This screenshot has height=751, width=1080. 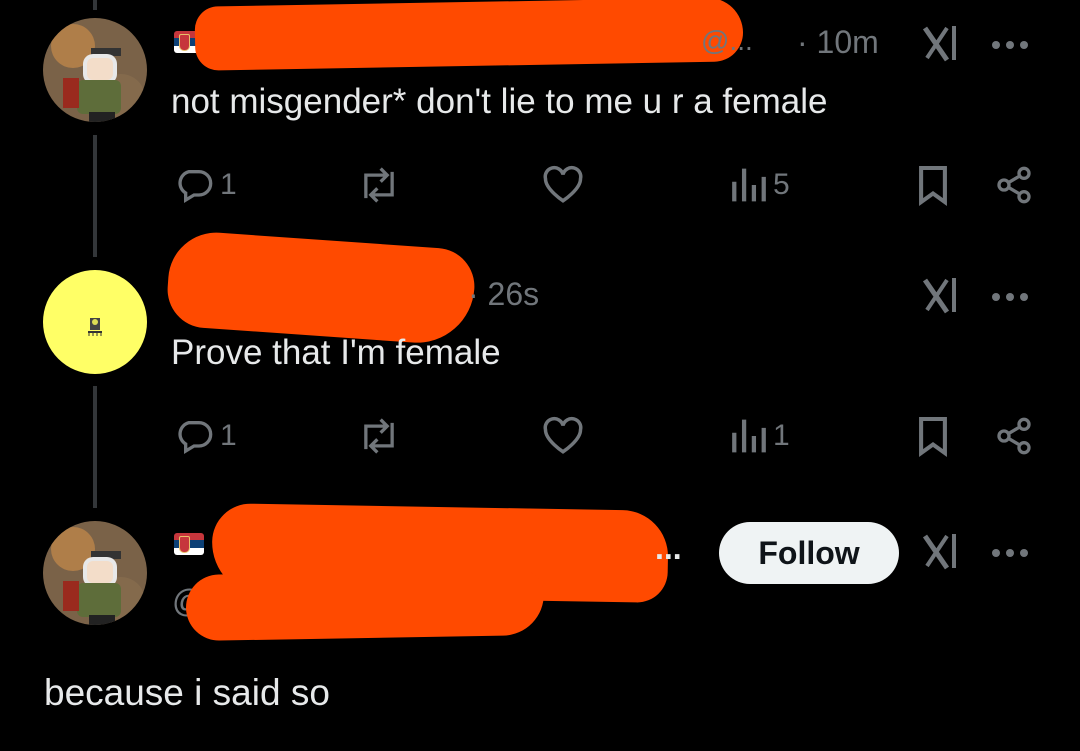 I want to click on follow-button: Follow, so click(x=809, y=553).